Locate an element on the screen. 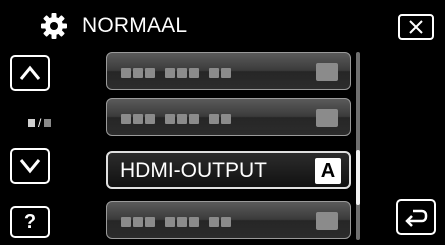  help-label: ? is located at coordinates (30, 221).